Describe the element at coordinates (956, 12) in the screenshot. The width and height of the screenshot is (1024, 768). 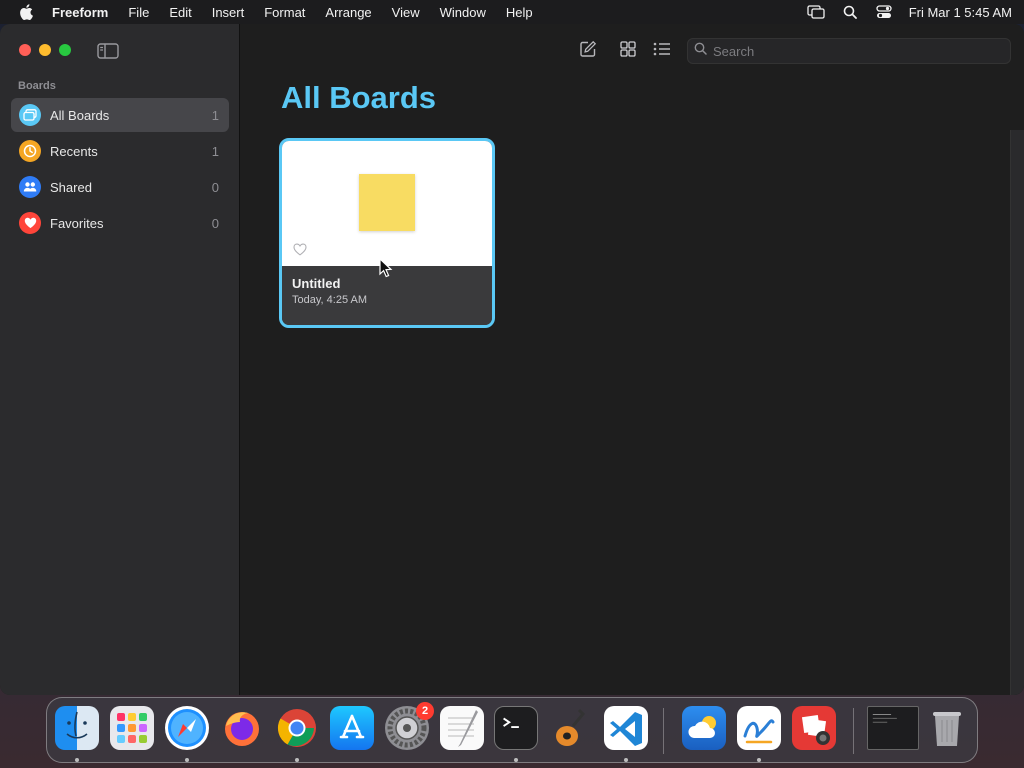
I see `menu-bar-clock: Fri Mar 1 5:45 AM` at that location.